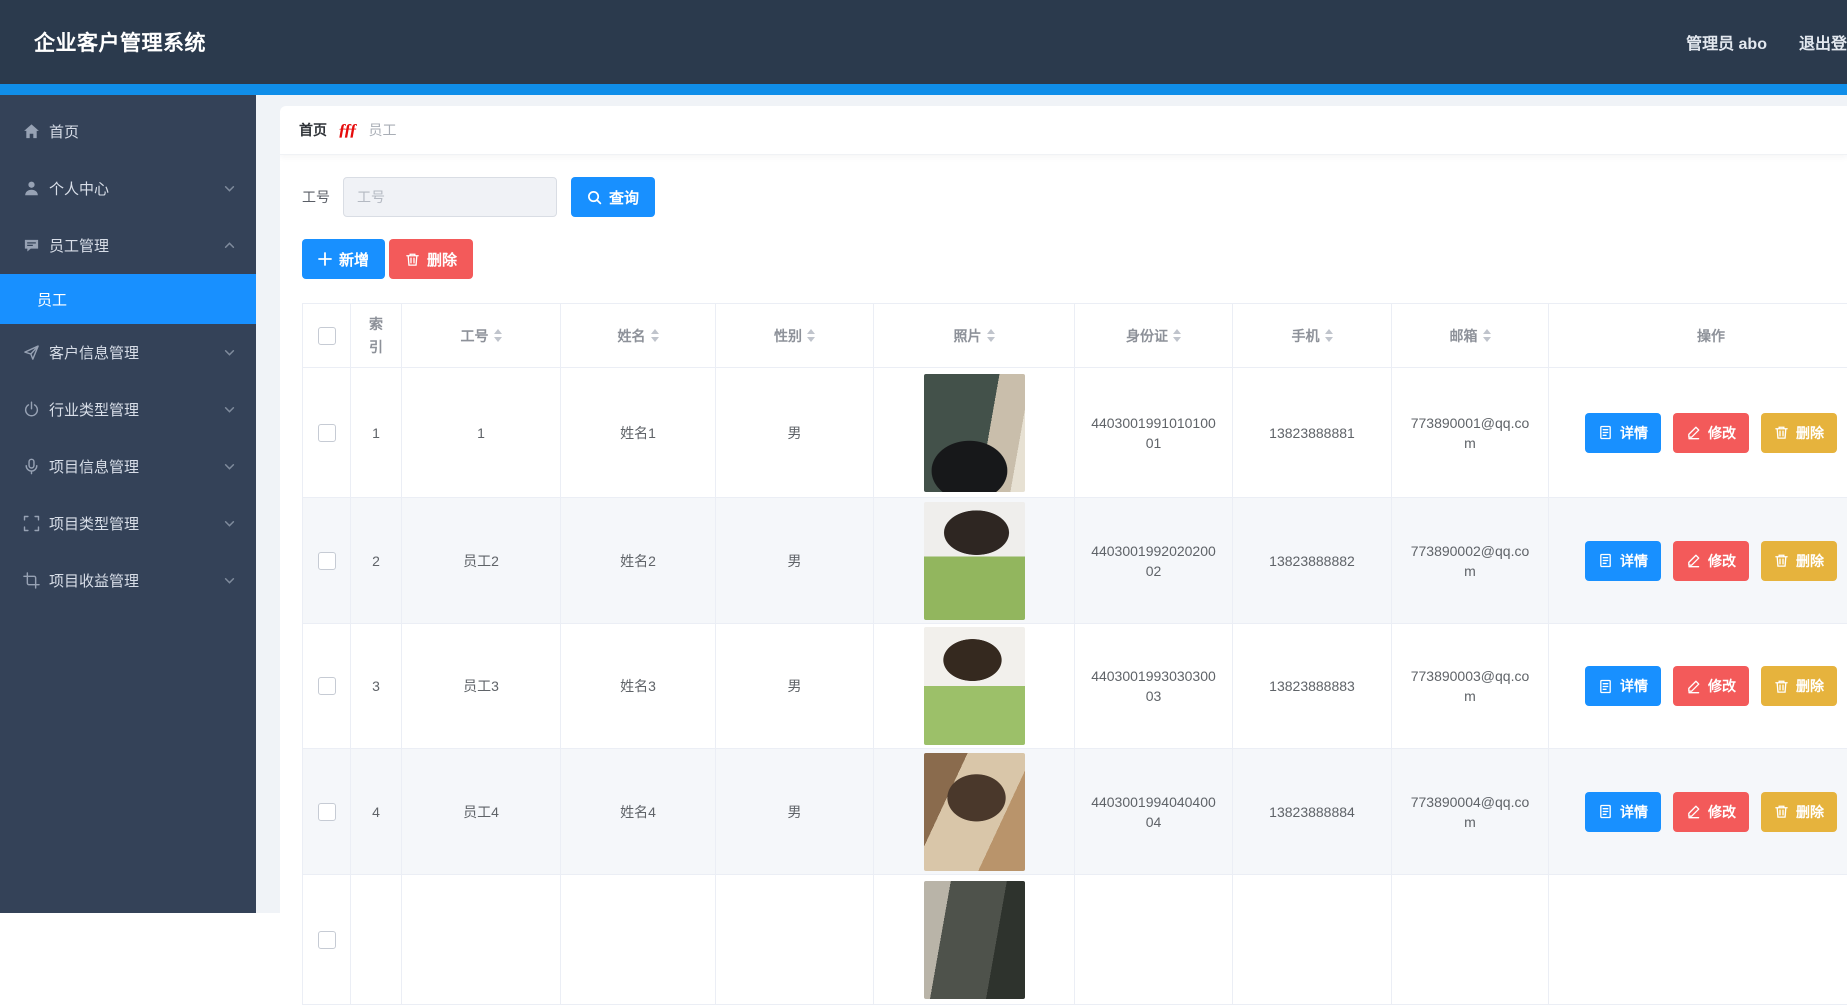 The image size is (1847, 1005). Describe the element at coordinates (1312, 433) in the screenshot. I see `cell-phone: 13823888881` at that location.